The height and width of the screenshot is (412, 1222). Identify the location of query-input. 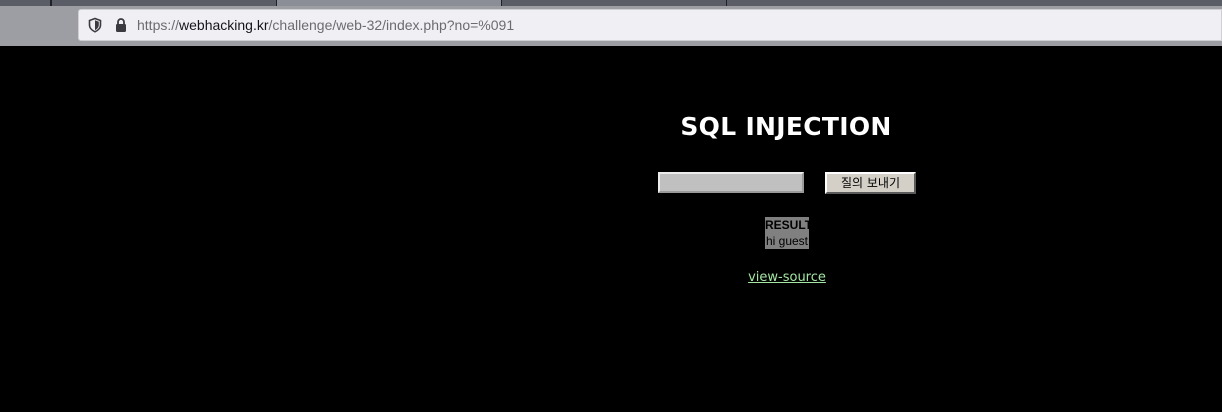
(731, 182).